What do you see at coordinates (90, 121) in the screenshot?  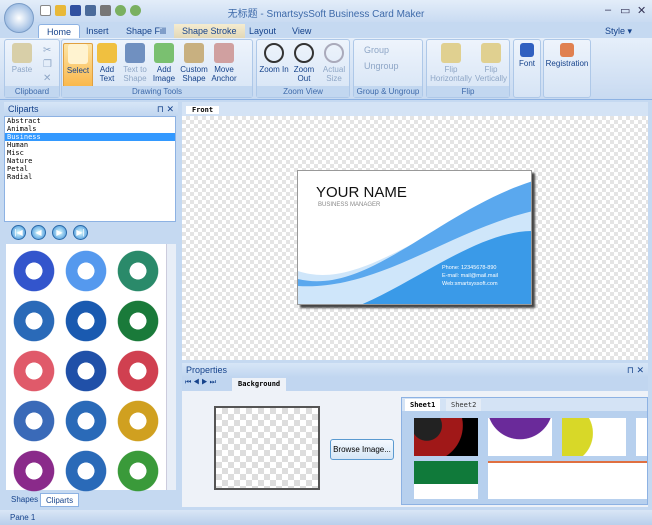 I see `list-item: Abstract` at bounding box center [90, 121].